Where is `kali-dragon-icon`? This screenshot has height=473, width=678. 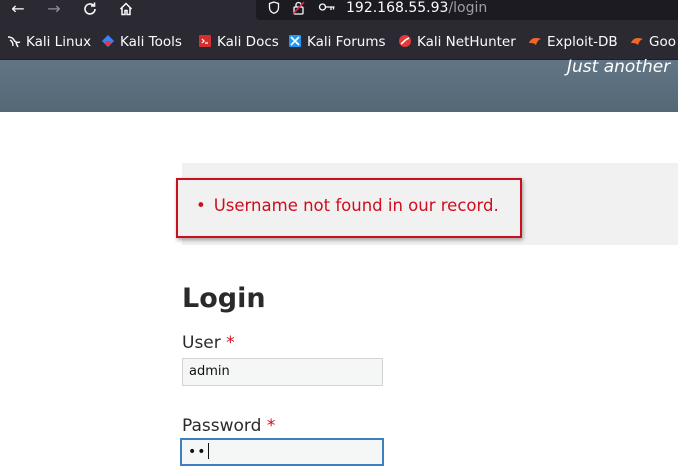 kali-dragon-icon is located at coordinates (14, 41).